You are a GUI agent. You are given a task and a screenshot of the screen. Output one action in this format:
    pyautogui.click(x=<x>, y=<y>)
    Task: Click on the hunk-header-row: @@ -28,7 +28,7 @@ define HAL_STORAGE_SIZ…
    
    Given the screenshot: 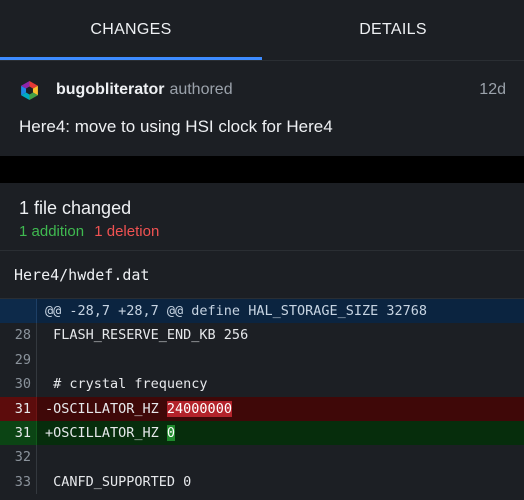 What is the action you would take?
    pyautogui.click(x=262, y=311)
    